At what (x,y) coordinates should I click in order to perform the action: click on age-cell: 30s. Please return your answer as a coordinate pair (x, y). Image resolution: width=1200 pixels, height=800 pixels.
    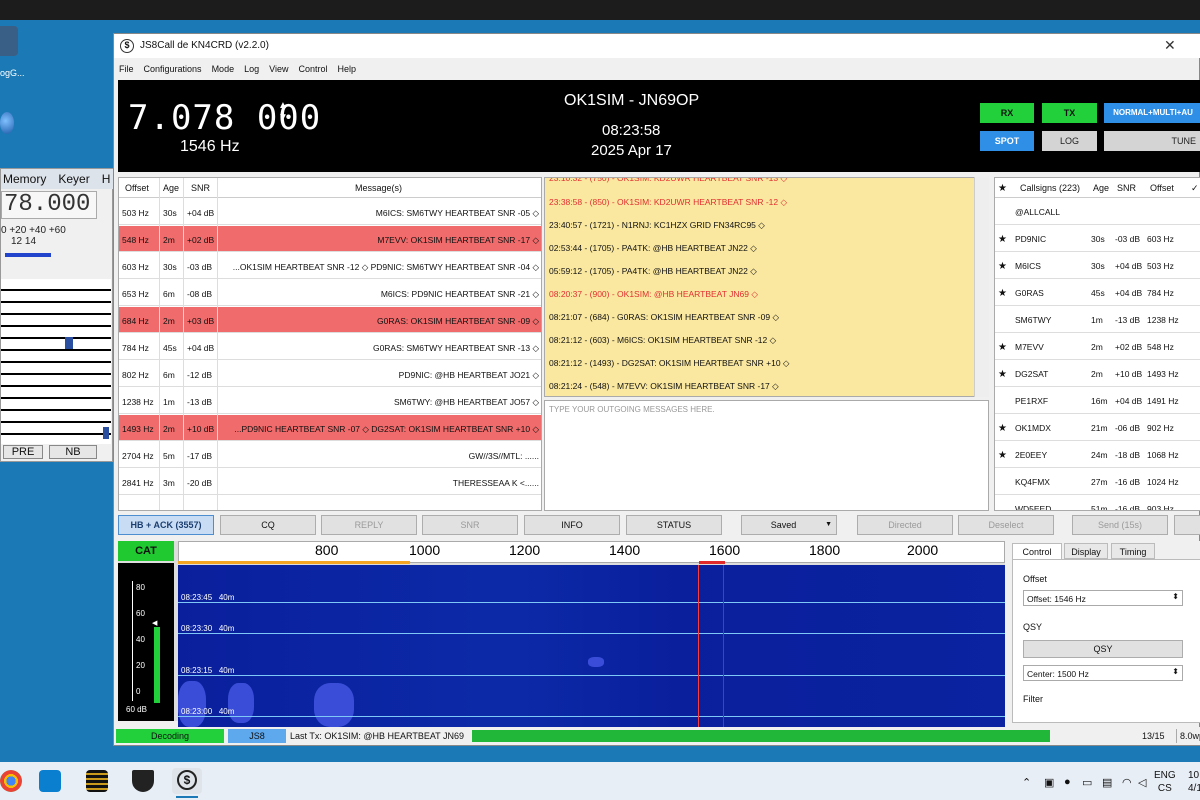
    Looking at the image, I should click on (1098, 239).